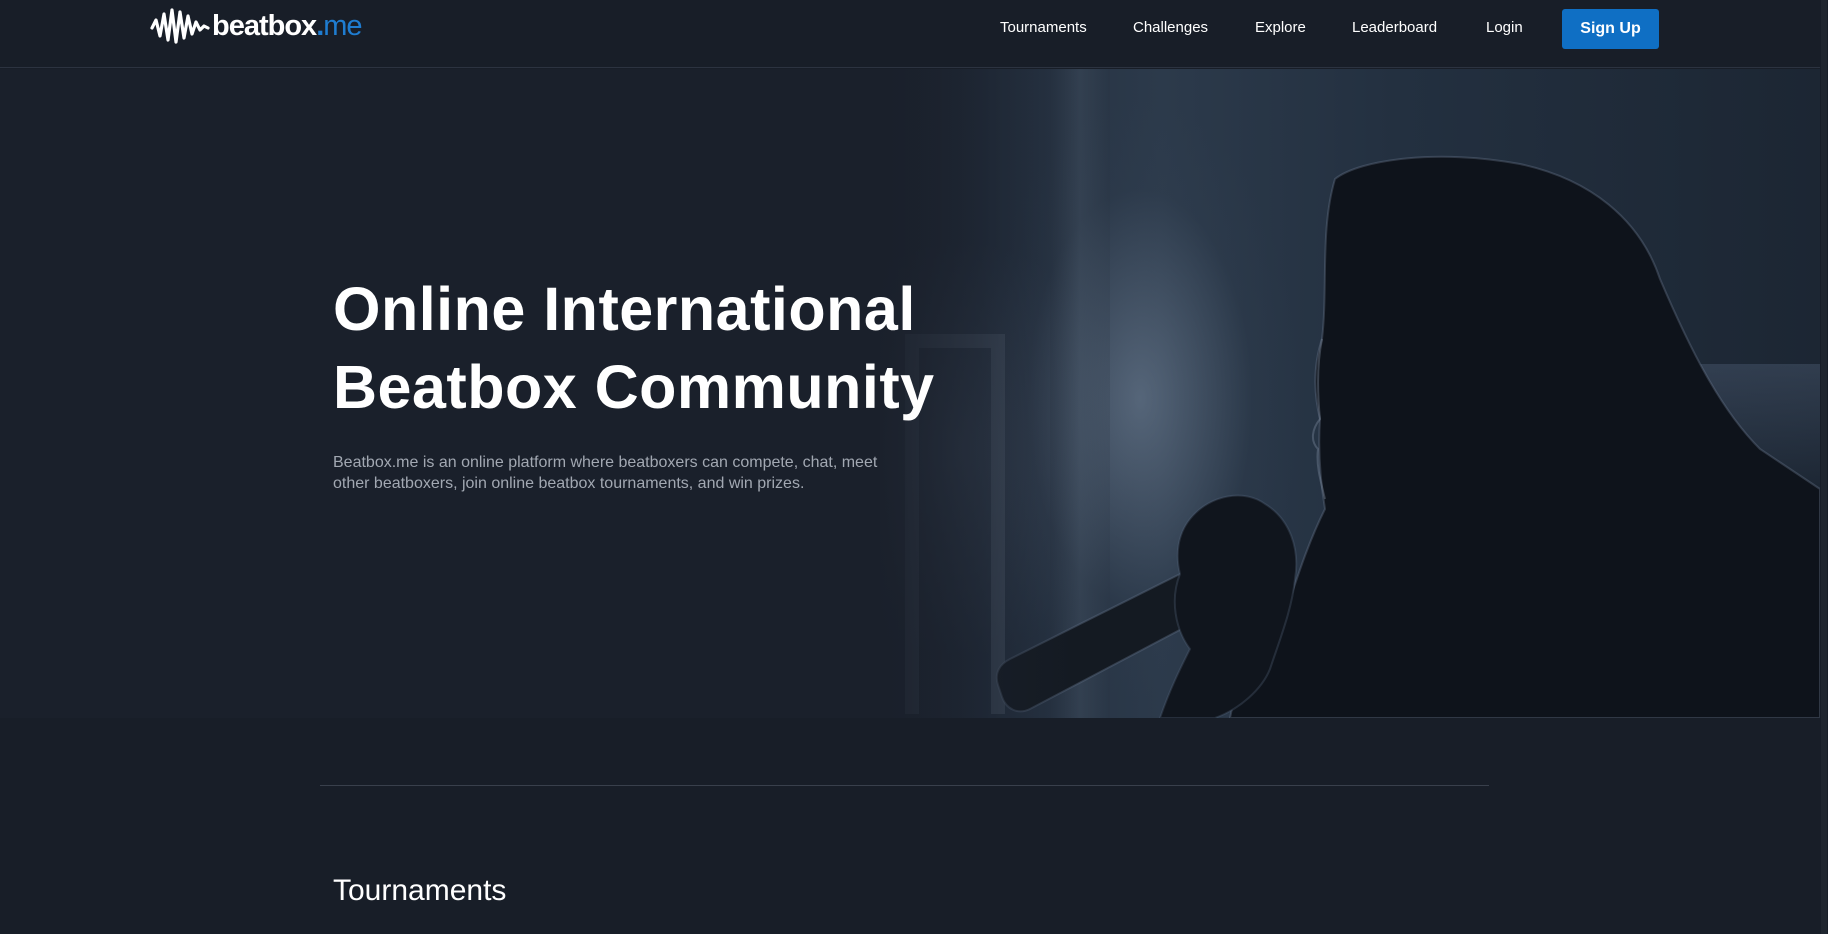 This screenshot has height=934, width=1828. What do you see at coordinates (1504, 27) in the screenshot?
I see `nav-login: Login` at bounding box center [1504, 27].